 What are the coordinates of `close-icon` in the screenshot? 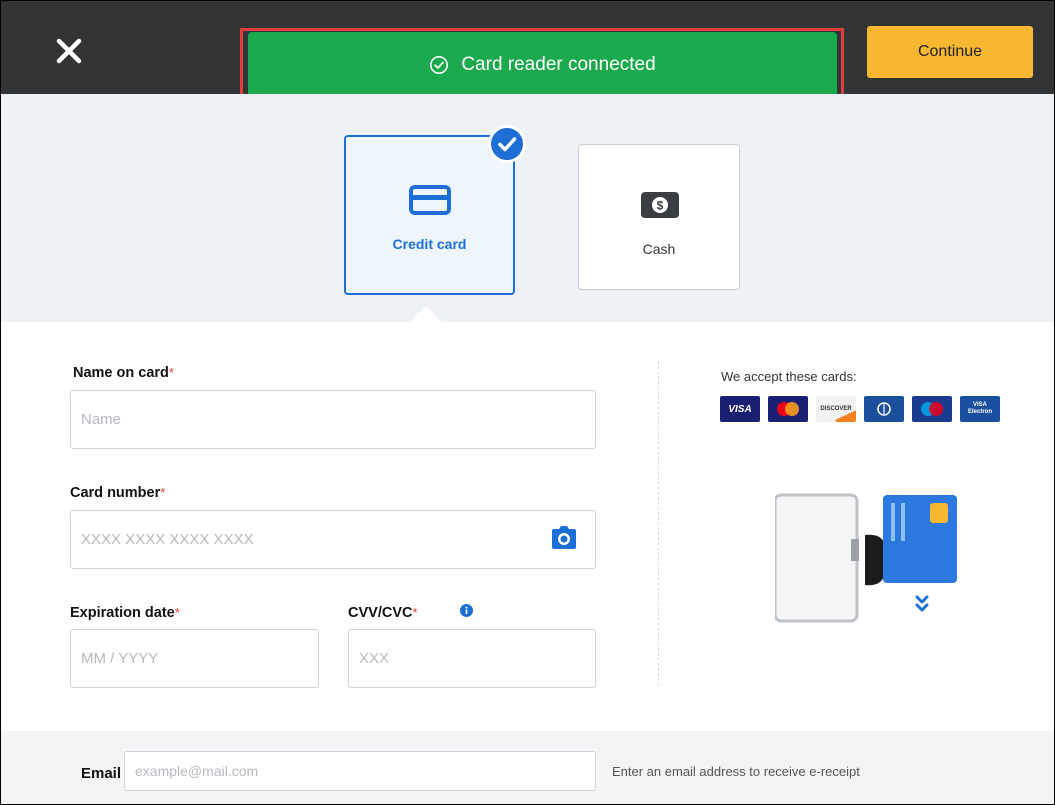 It's located at (69, 51).